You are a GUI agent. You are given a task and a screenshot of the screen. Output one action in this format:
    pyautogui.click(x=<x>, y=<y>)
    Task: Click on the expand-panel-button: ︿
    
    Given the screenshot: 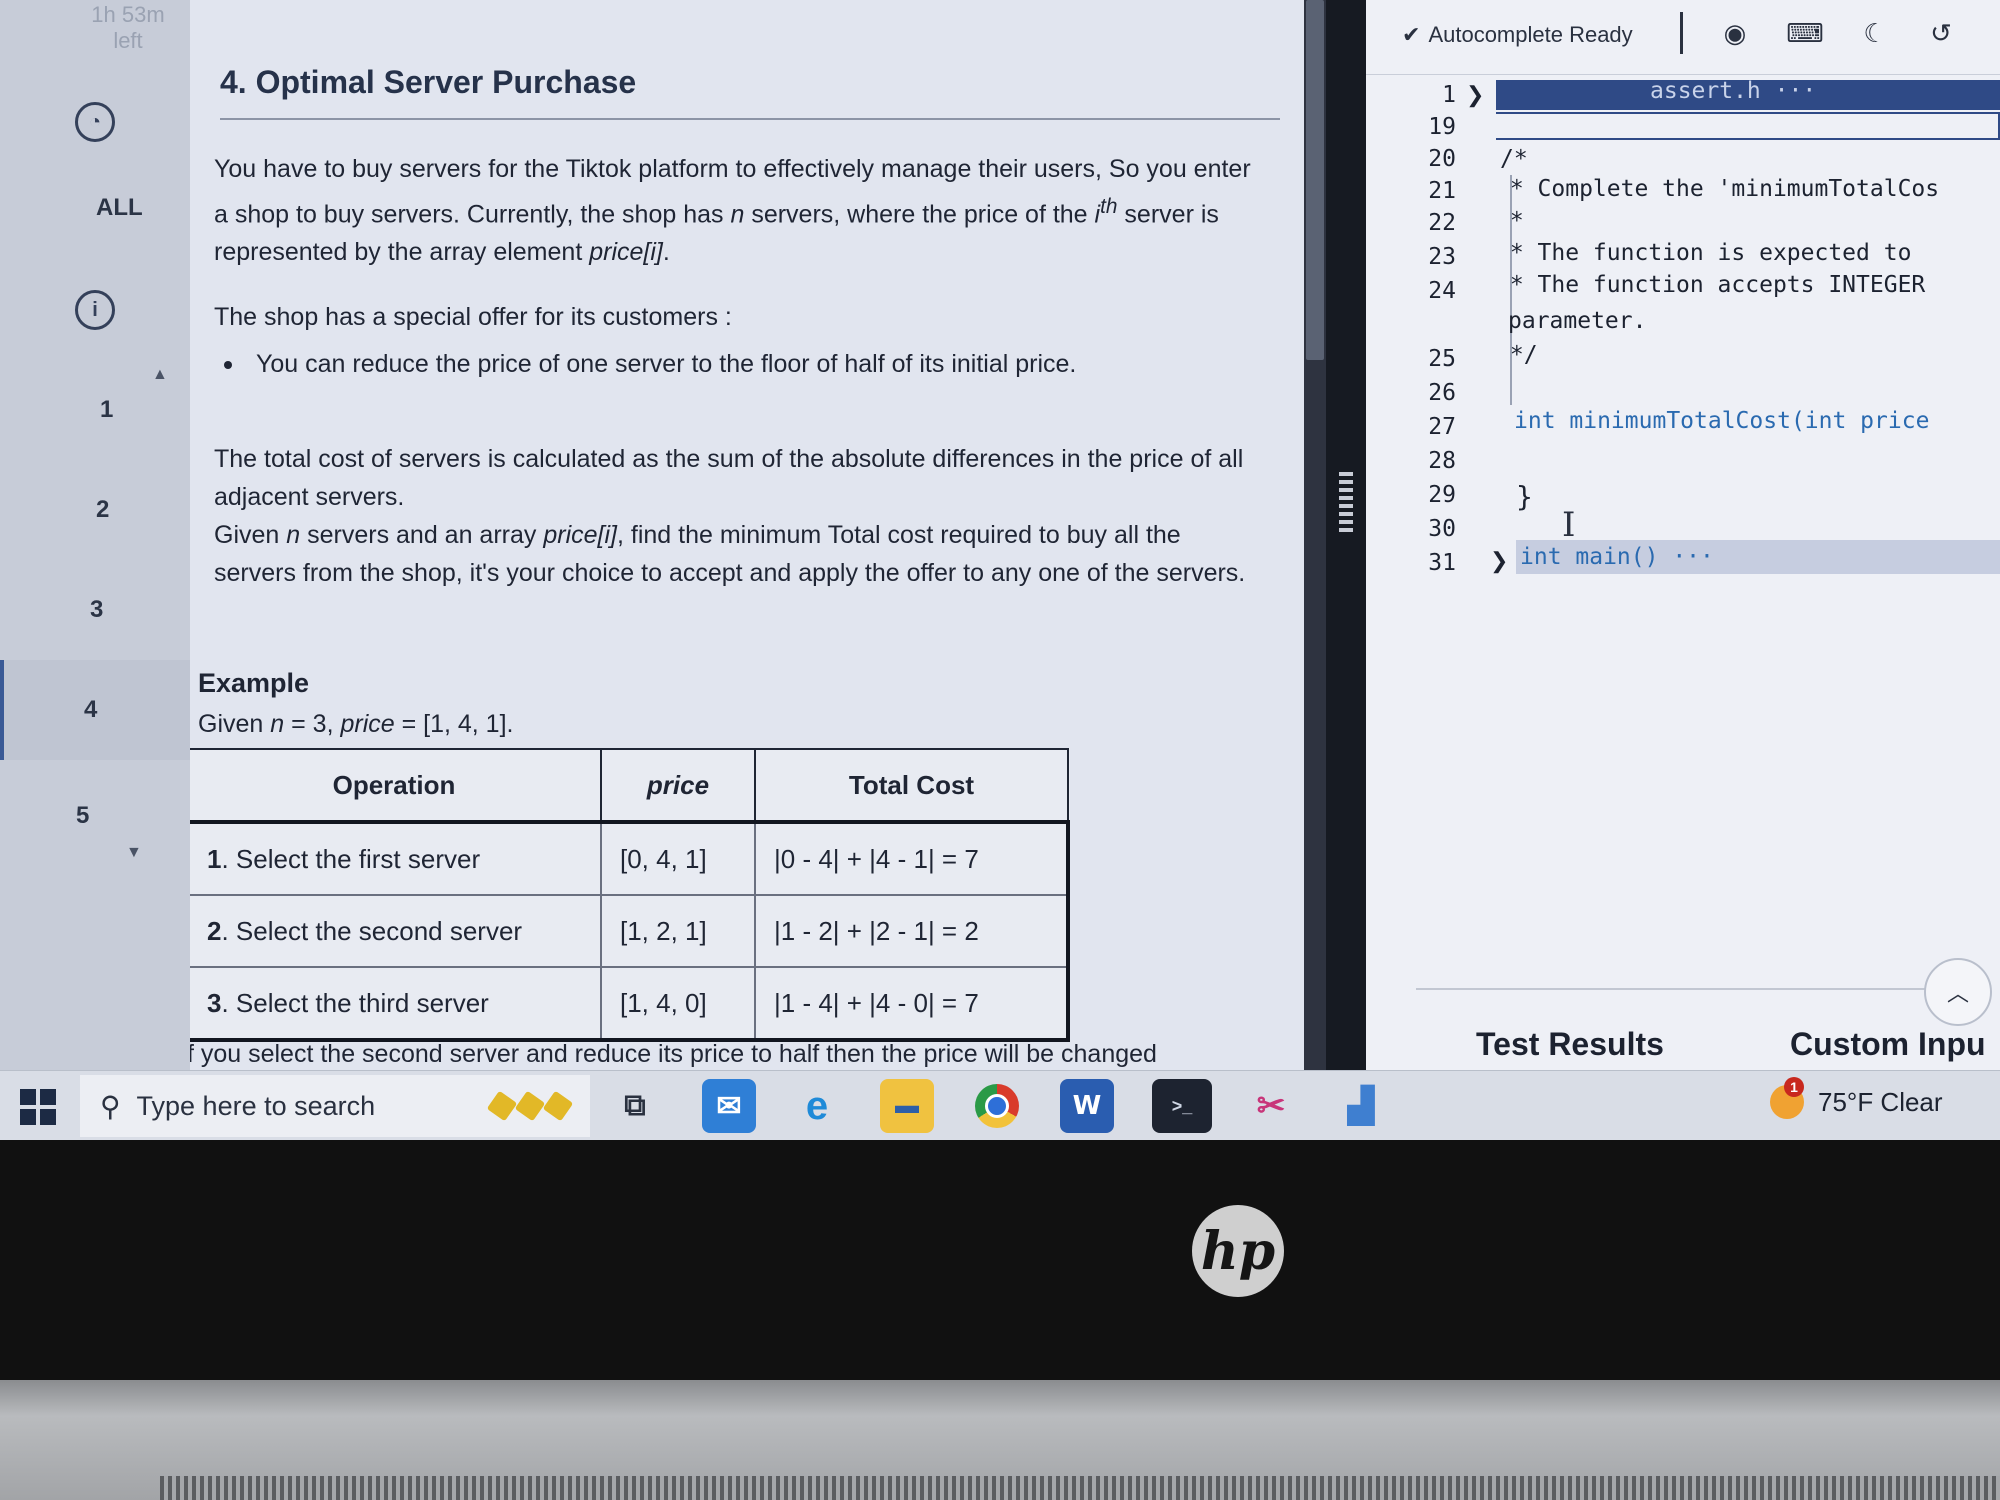 What is the action you would take?
    pyautogui.click(x=1958, y=992)
    